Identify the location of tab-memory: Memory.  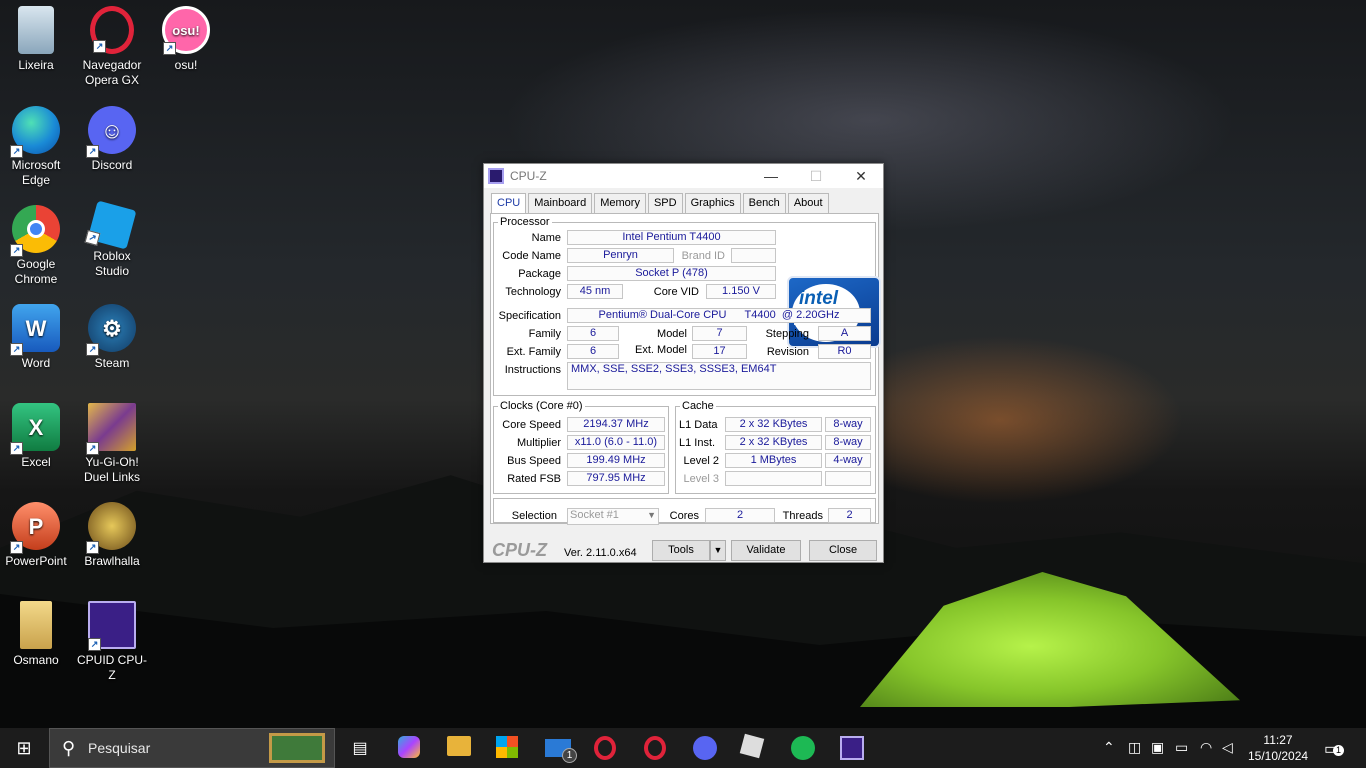
(620, 203).